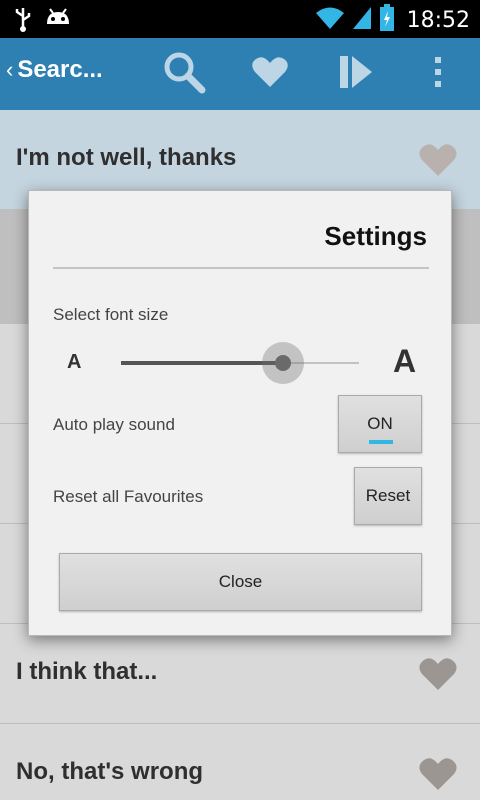  I want to click on reset-favourites-label: Reset all Favourites, so click(128, 496).